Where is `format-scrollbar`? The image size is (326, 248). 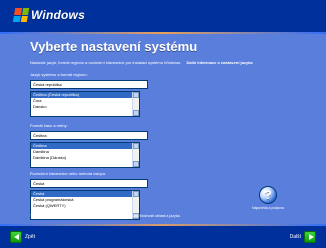 format-scrollbar is located at coordinates (135, 155).